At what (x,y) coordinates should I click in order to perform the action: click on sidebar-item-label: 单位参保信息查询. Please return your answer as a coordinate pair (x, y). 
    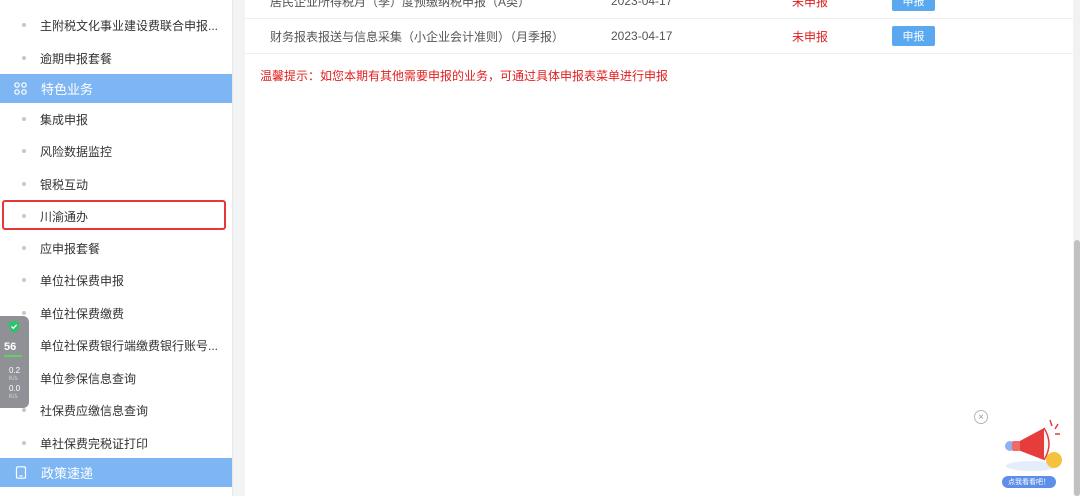
    Looking at the image, I should click on (88, 378).